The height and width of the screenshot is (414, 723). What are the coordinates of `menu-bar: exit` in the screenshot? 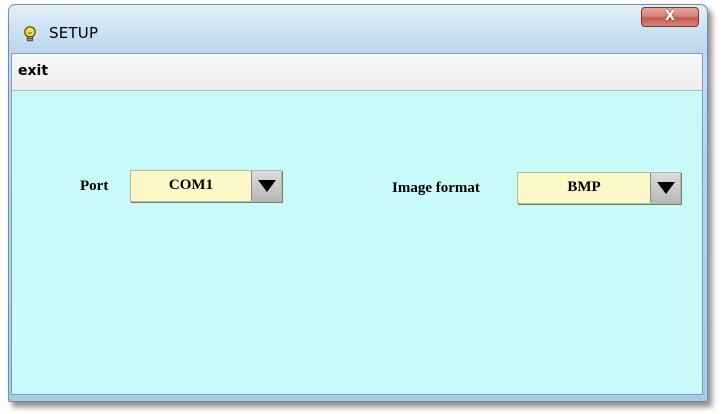 It's located at (357, 72).